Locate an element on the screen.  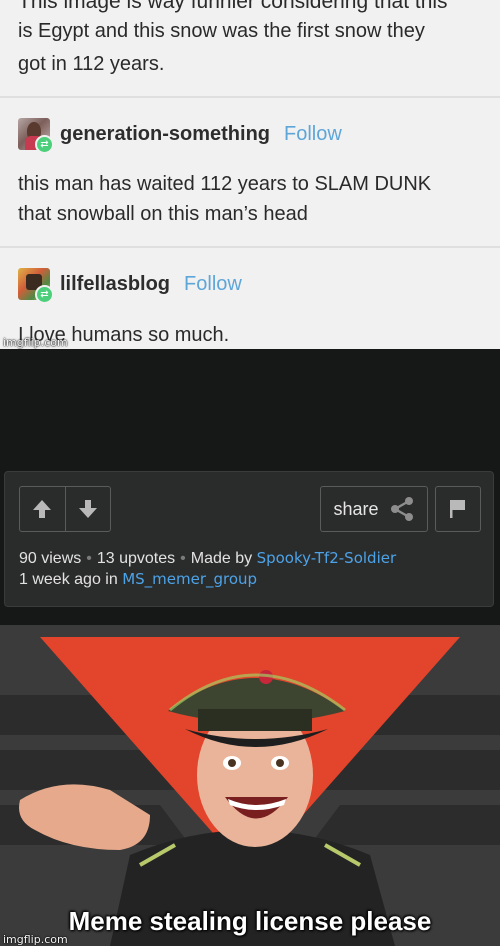
arrow-up-icon is located at coordinates (42, 509).